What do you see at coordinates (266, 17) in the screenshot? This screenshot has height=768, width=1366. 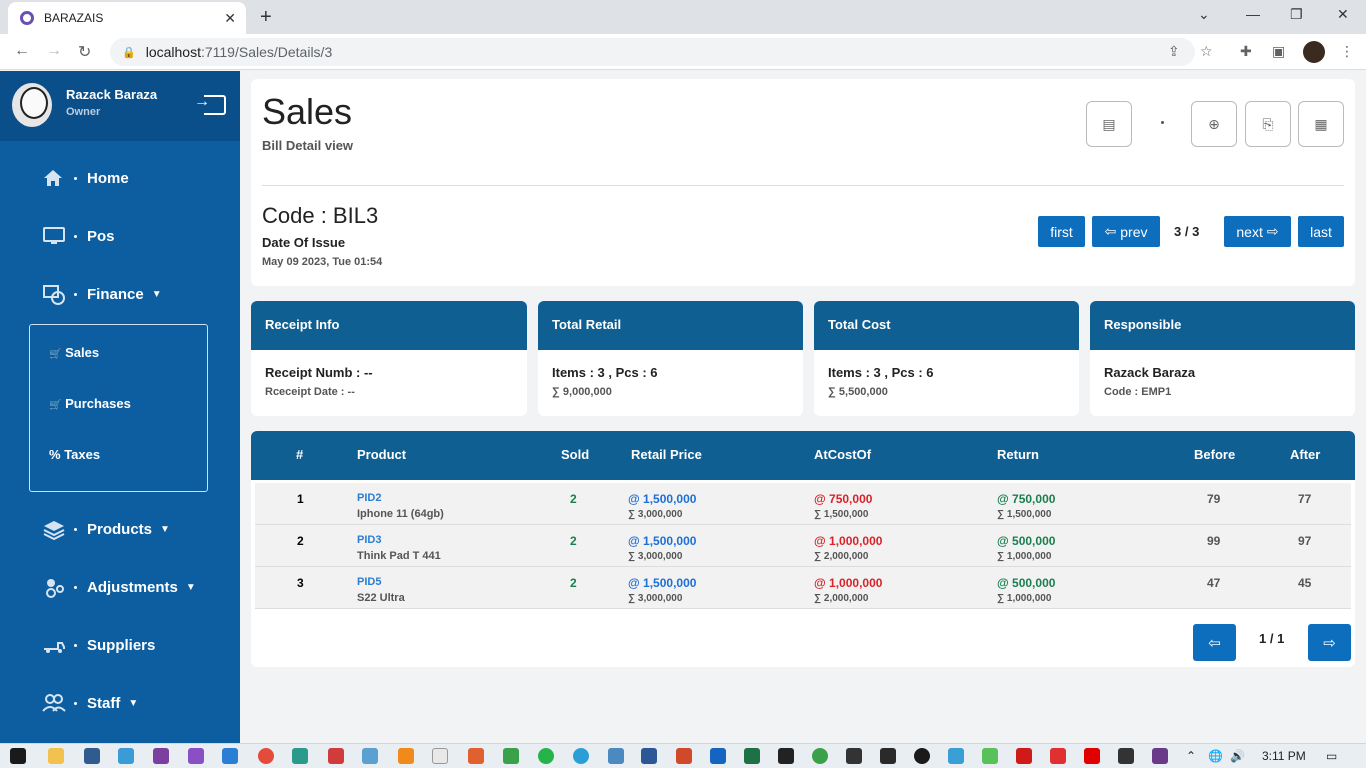 I see `new-tab-icon: +` at bounding box center [266, 17].